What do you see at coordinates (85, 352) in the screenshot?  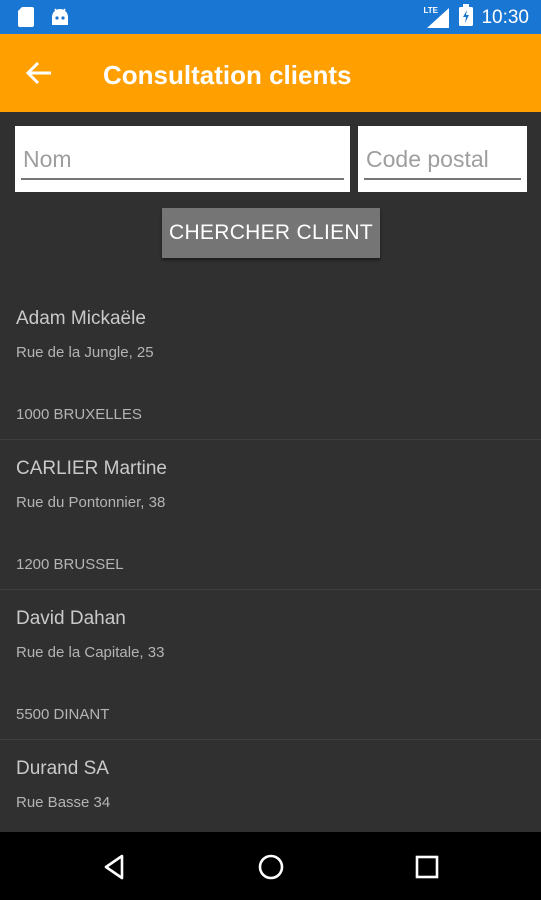 I see `client-street: Rue de la Jungle, 25` at bounding box center [85, 352].